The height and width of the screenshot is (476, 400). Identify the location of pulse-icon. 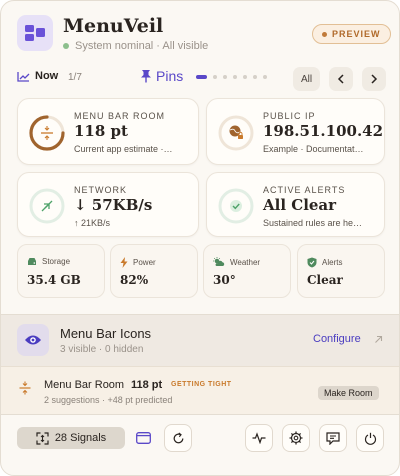
(259, 438).